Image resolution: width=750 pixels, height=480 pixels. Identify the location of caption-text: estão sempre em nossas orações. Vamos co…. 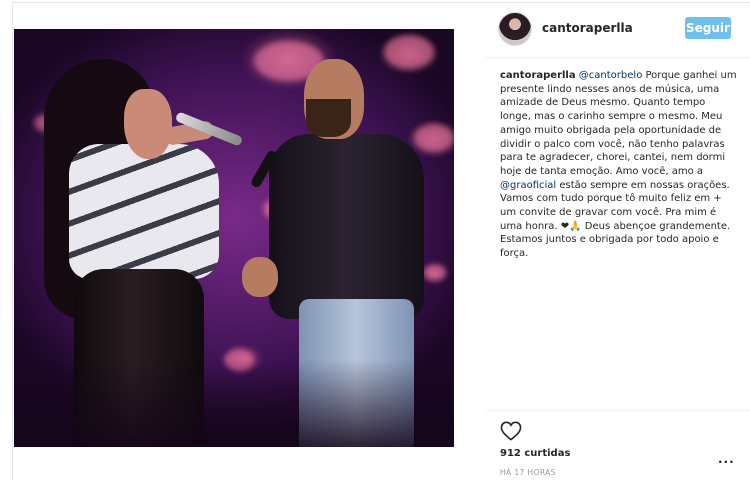
(615, 219).